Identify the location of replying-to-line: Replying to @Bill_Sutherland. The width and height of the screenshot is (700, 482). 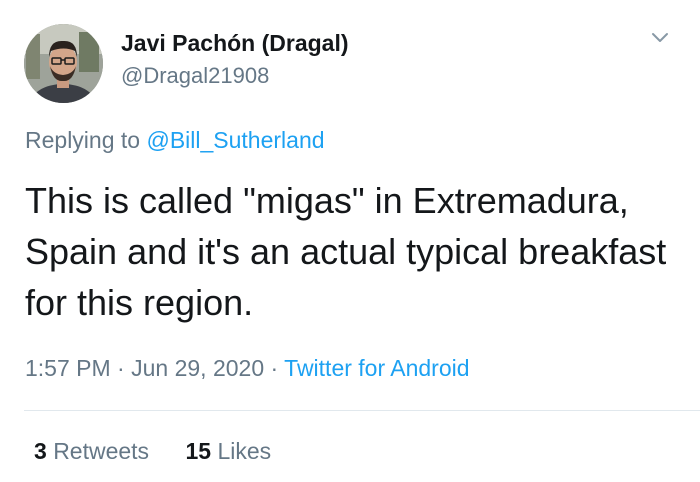
(175, 140).